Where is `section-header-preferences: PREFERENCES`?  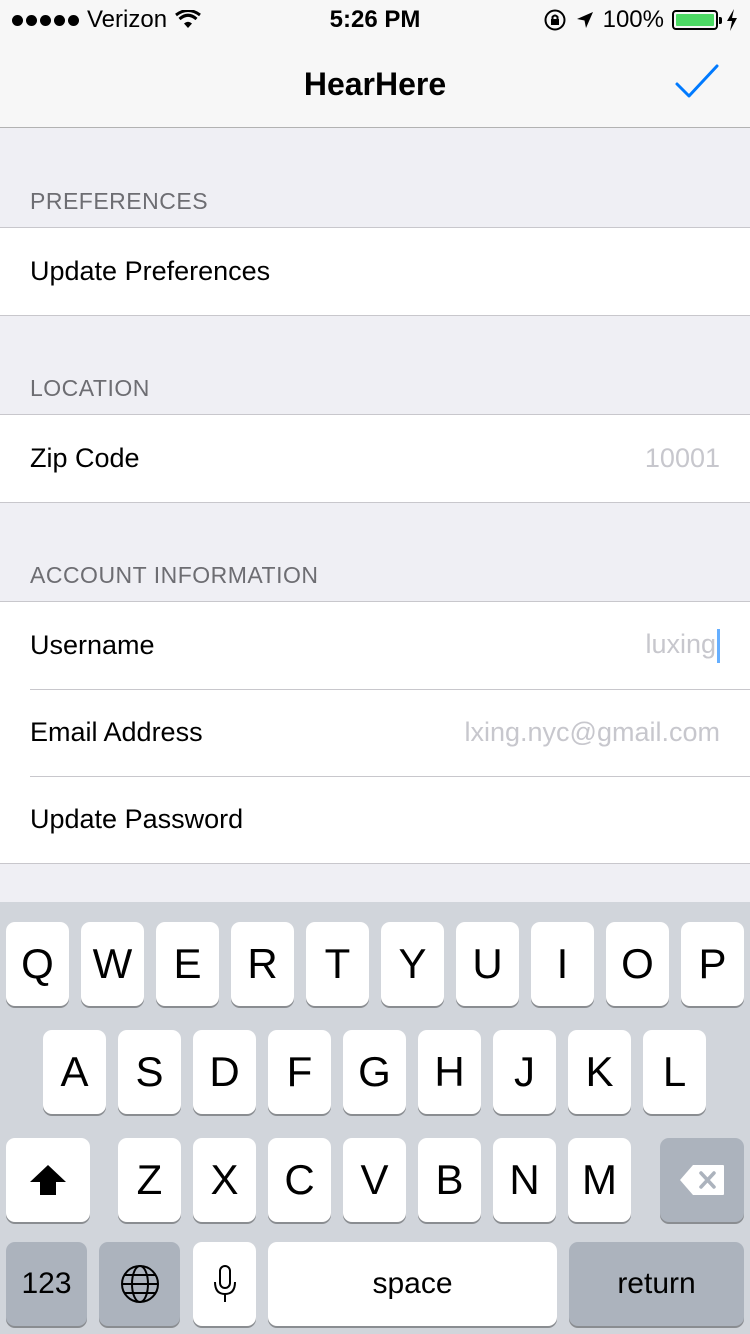
section-header-preferences: PREFERENCES is located at coordinates (119, 201).